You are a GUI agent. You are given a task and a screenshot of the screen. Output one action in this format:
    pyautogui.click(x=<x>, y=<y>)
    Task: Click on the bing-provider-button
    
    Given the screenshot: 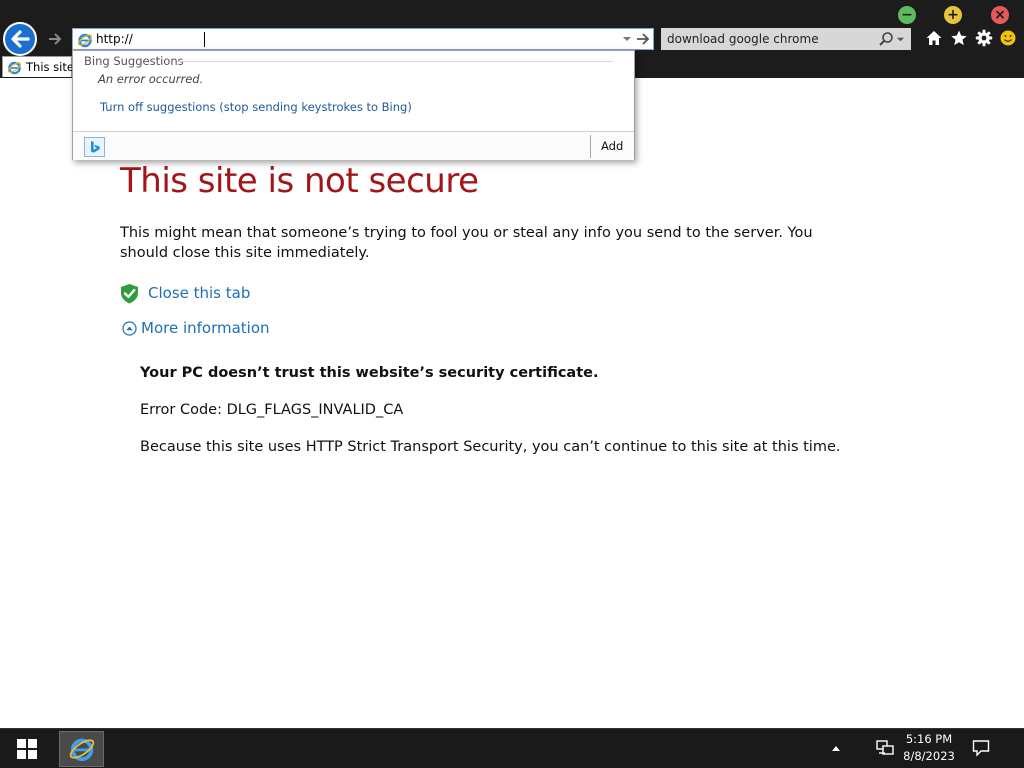 What is the action you would take?
    pyautogui.click(x=94, y=147)
    